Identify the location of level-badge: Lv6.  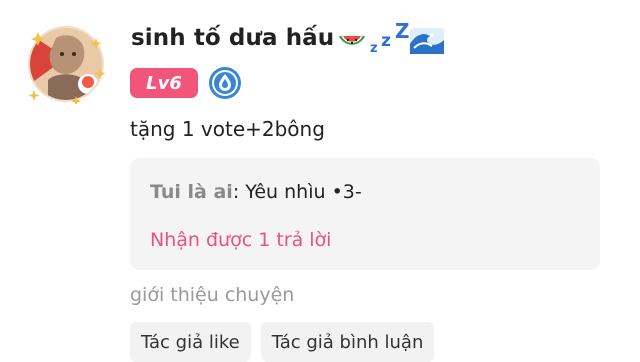
(164, 83).